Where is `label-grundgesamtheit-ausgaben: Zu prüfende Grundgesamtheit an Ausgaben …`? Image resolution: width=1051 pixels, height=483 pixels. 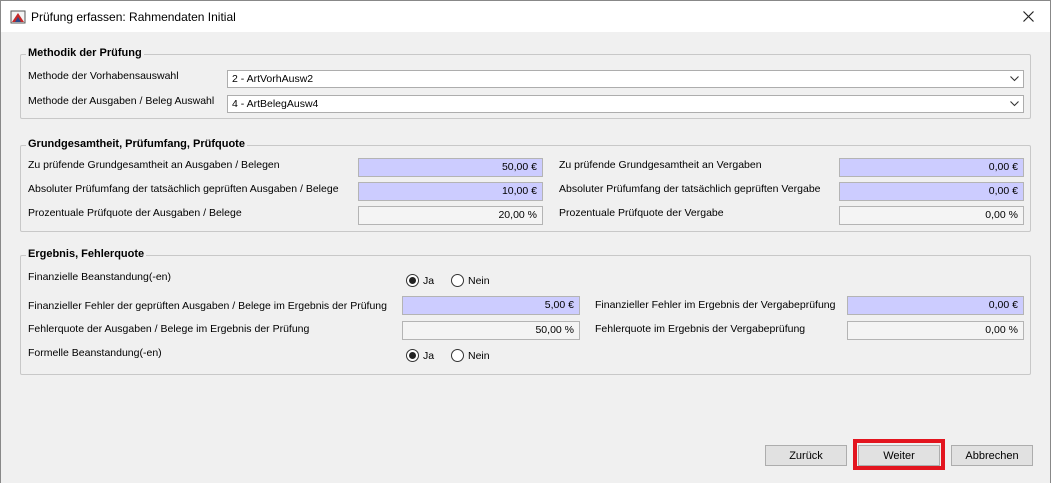
label-grundgesamtheit-ausgaben: Zu prüfende Grundgesamtheit an Ausgaben … is located at coordinates (154, 165).